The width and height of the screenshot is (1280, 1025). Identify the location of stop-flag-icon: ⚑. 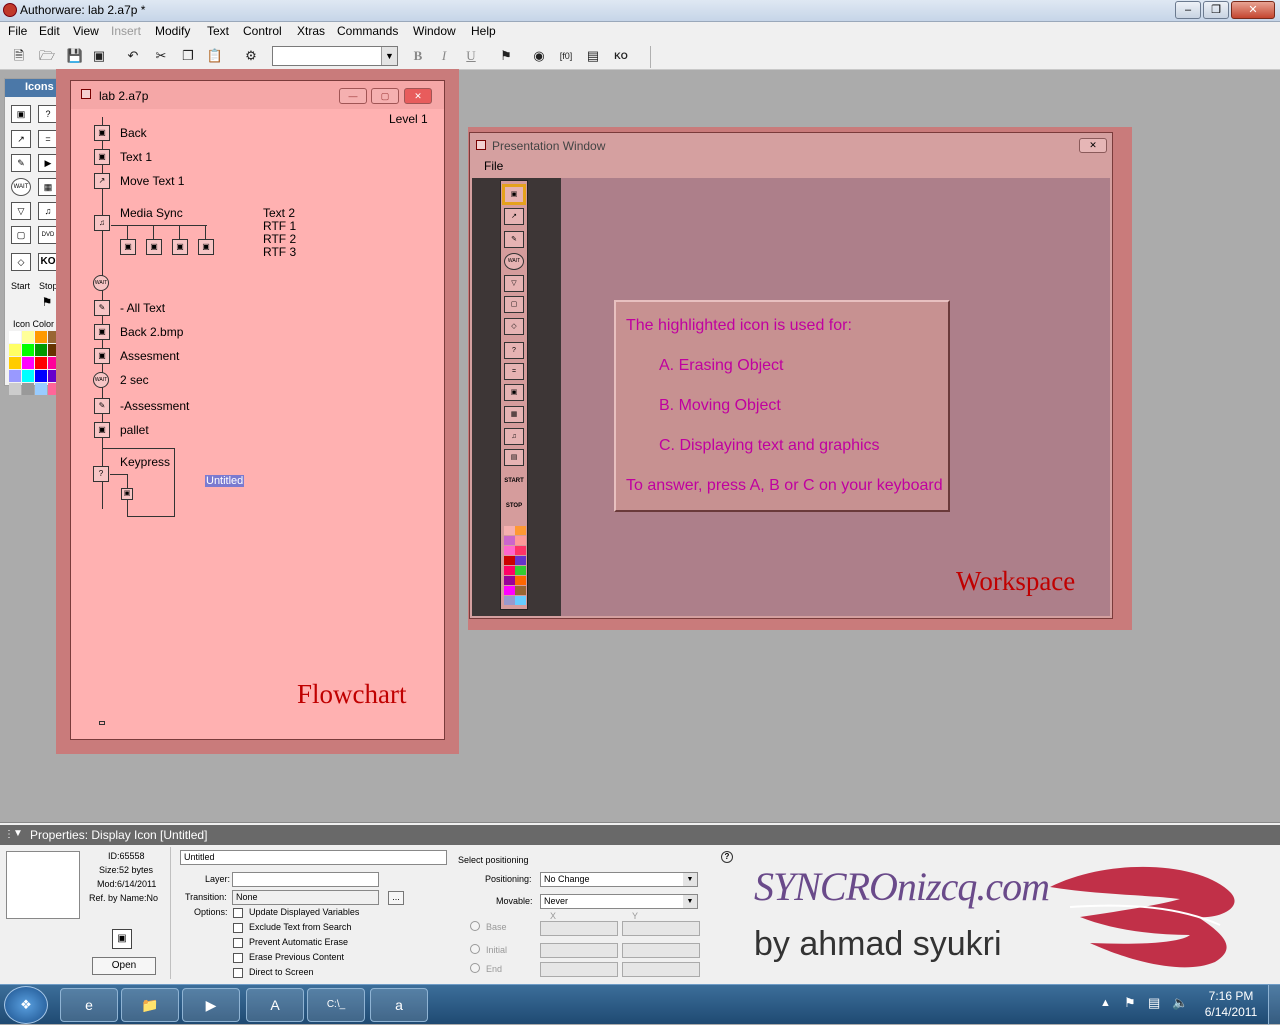
(47, 303).